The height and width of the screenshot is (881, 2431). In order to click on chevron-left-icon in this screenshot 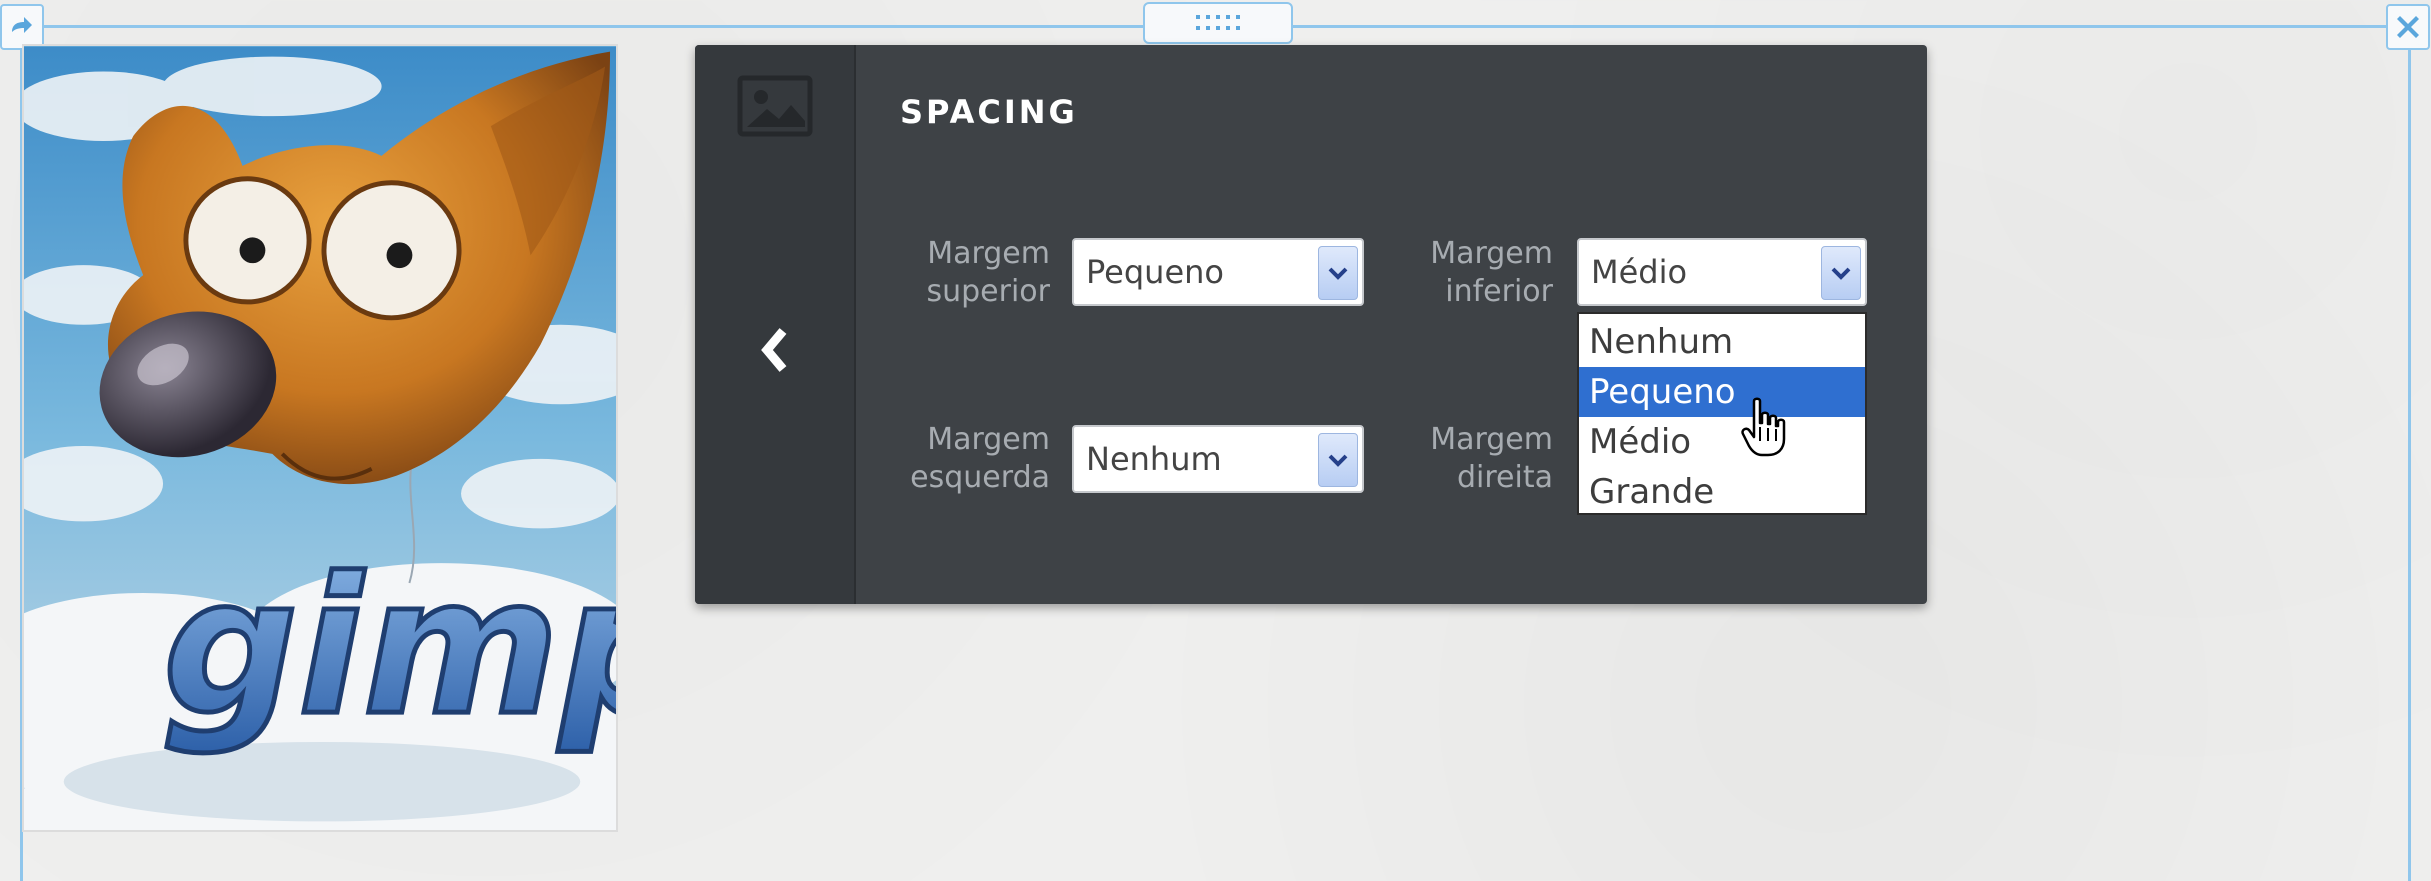, I will do `click(774, 350)`.